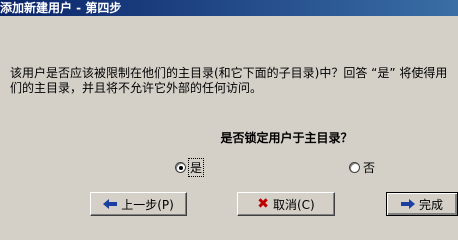  I want to click on description-line-1: 该用户是否应该被限制在他们的主目录(和它下面的子目录)中？回答 “是” 将使得用, so click(229, 73).